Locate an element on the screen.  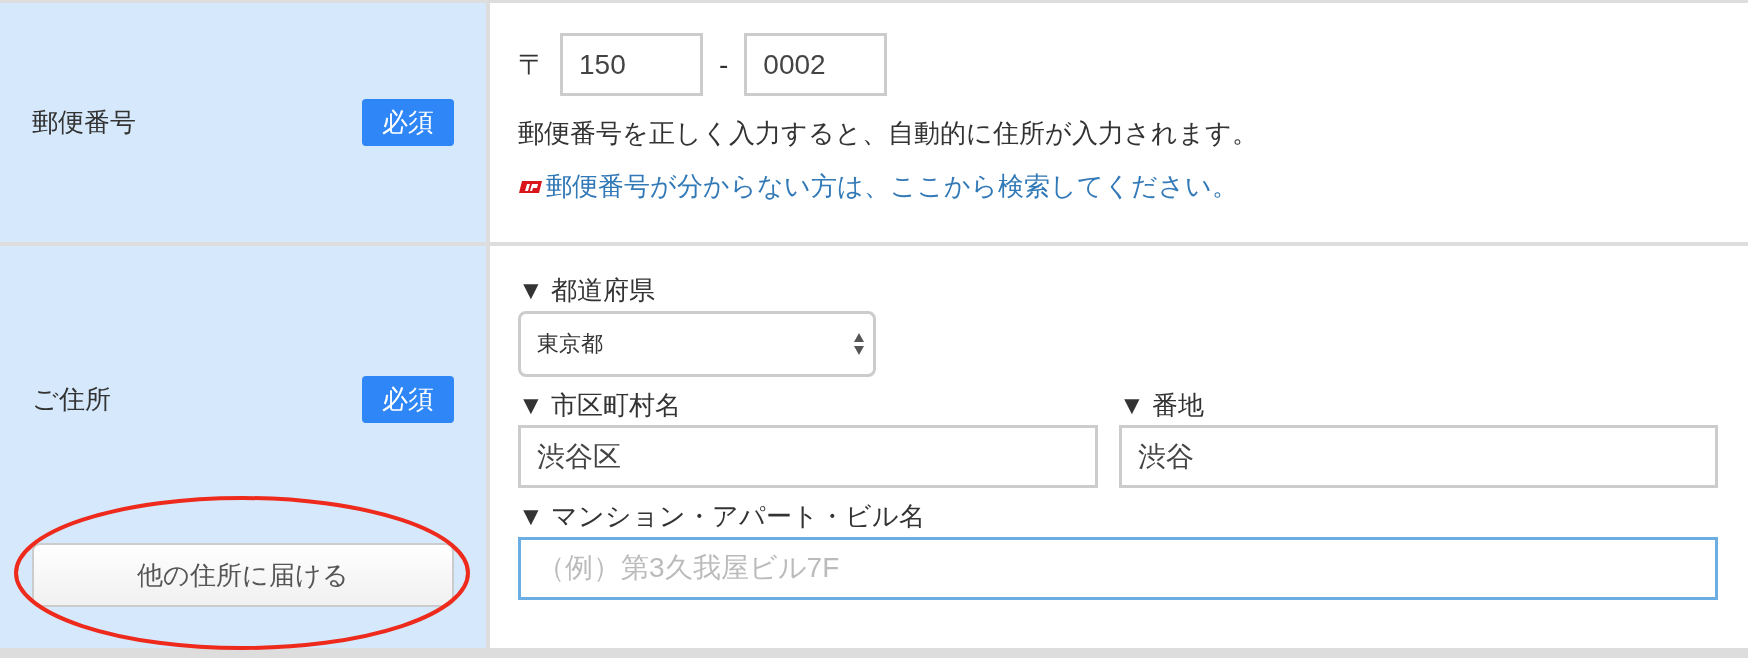
hint-text: 郵便番号を正しく入力すると、自動的に住所が入力されます。 is located at coordinates (888, 133).